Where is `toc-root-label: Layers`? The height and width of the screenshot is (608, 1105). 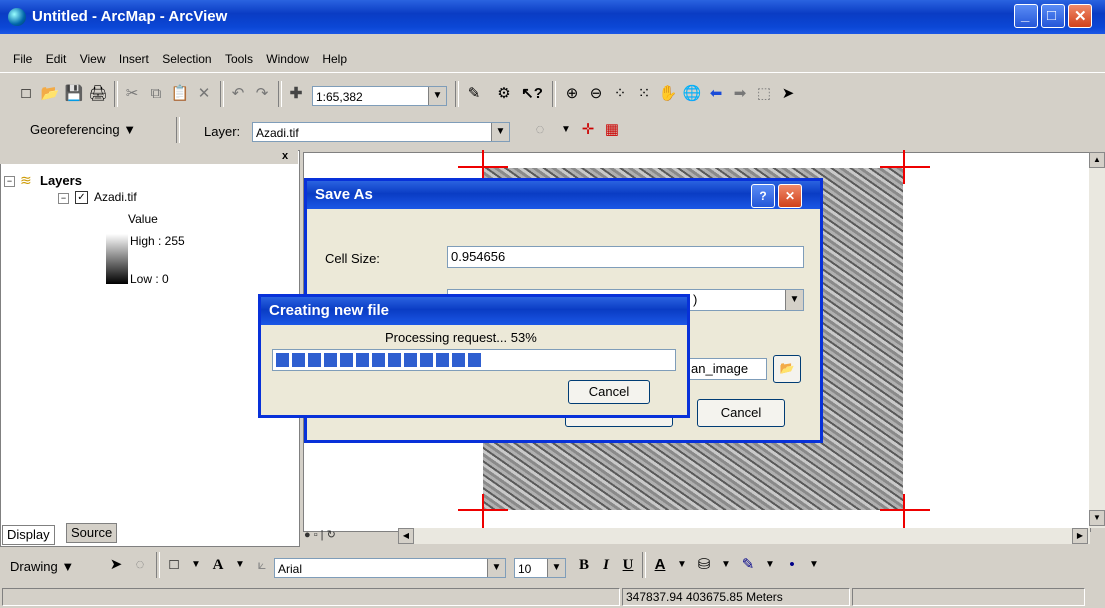
toc-root-label: Layers is located at coordinates (61, 180).